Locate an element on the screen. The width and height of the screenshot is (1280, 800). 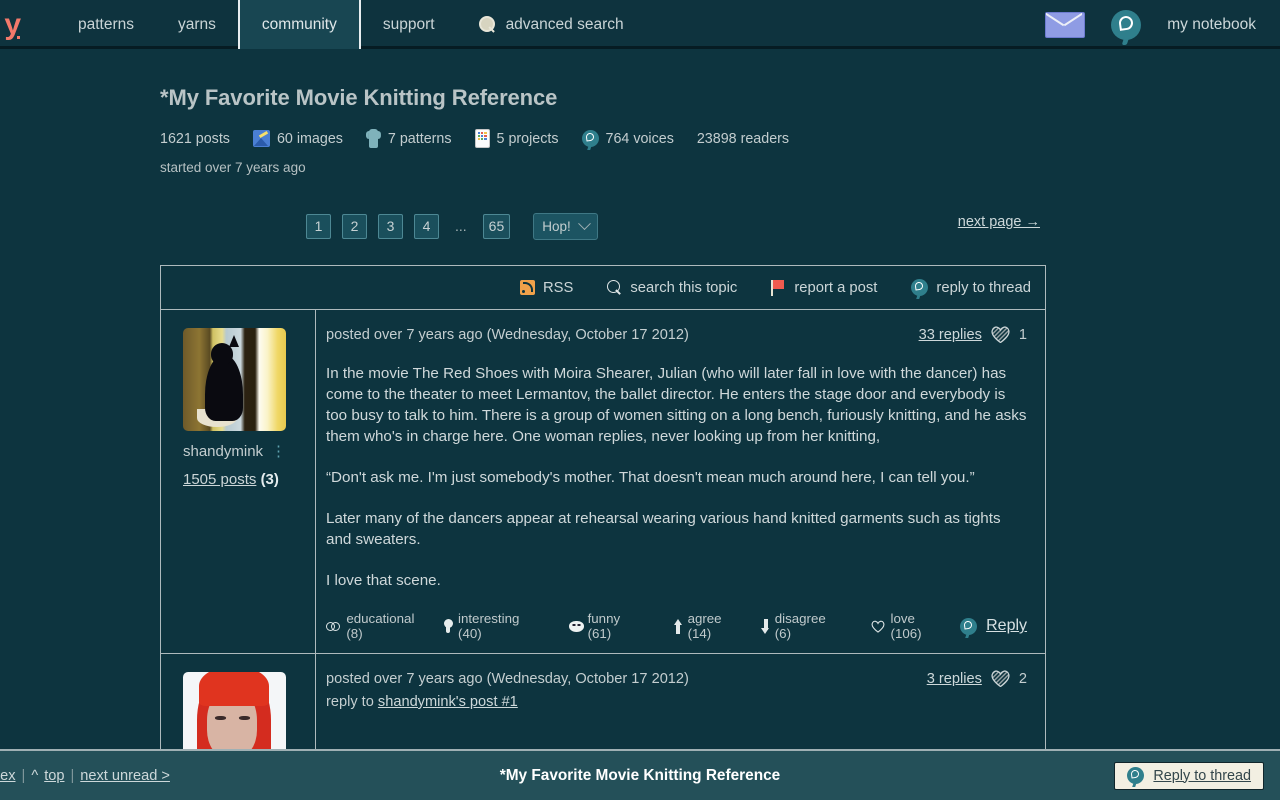
search-topic-link: search this topic is located at coordinates (672, 288).